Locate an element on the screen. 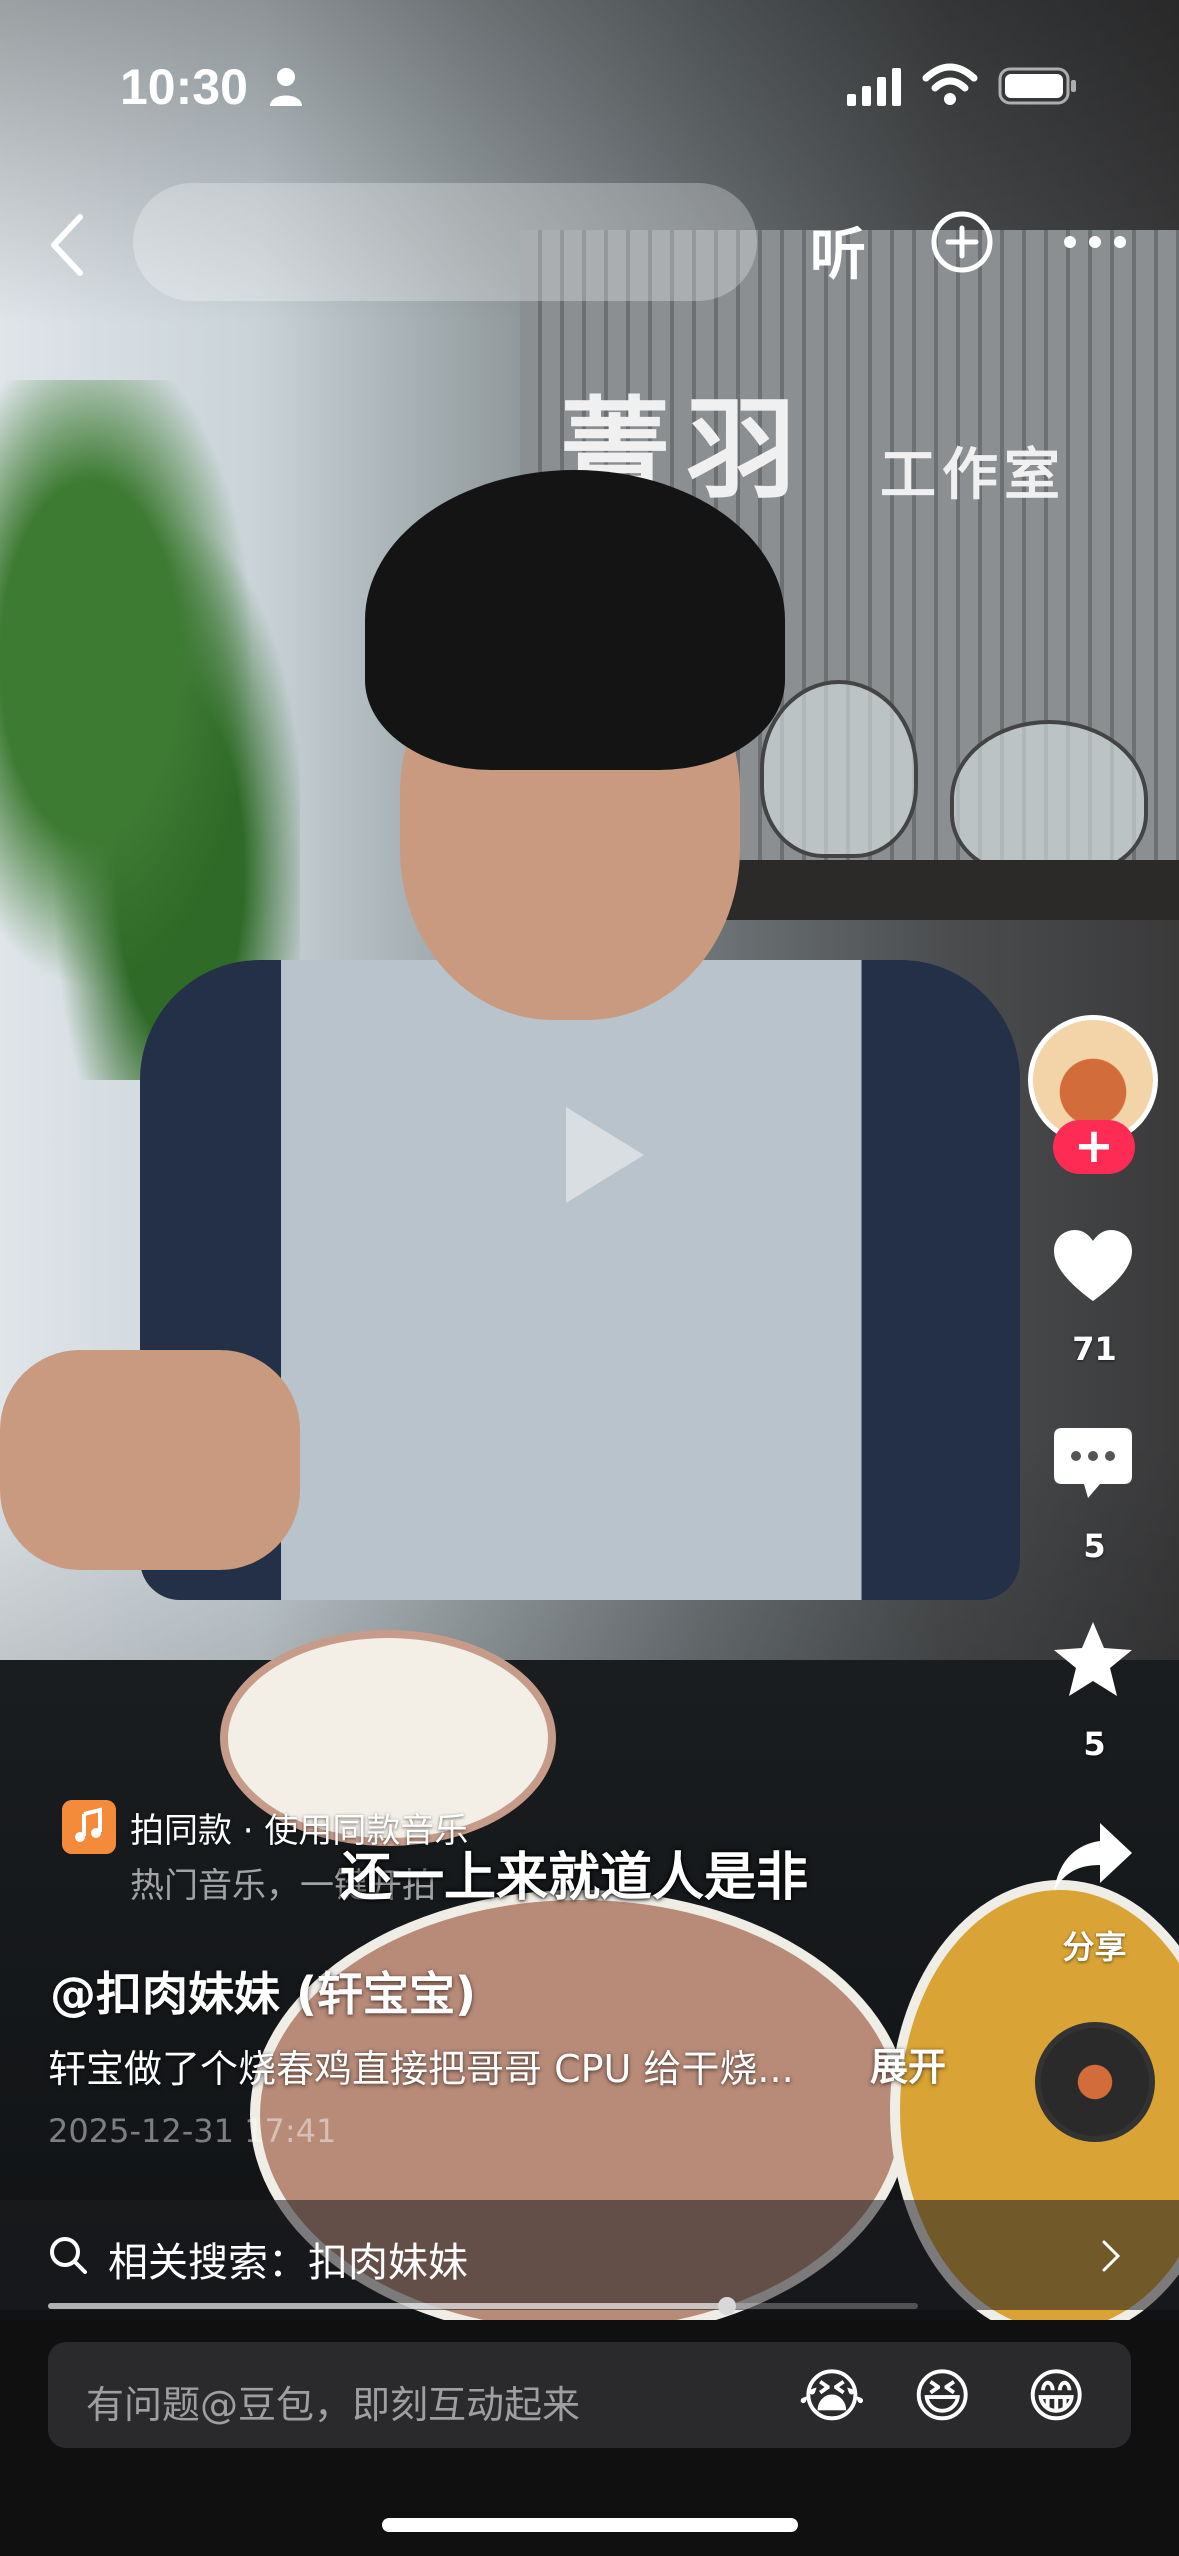 Image resolution: width=1179 pixels, height=2556 pixels. person-hair is located at coordinates (575, 620).